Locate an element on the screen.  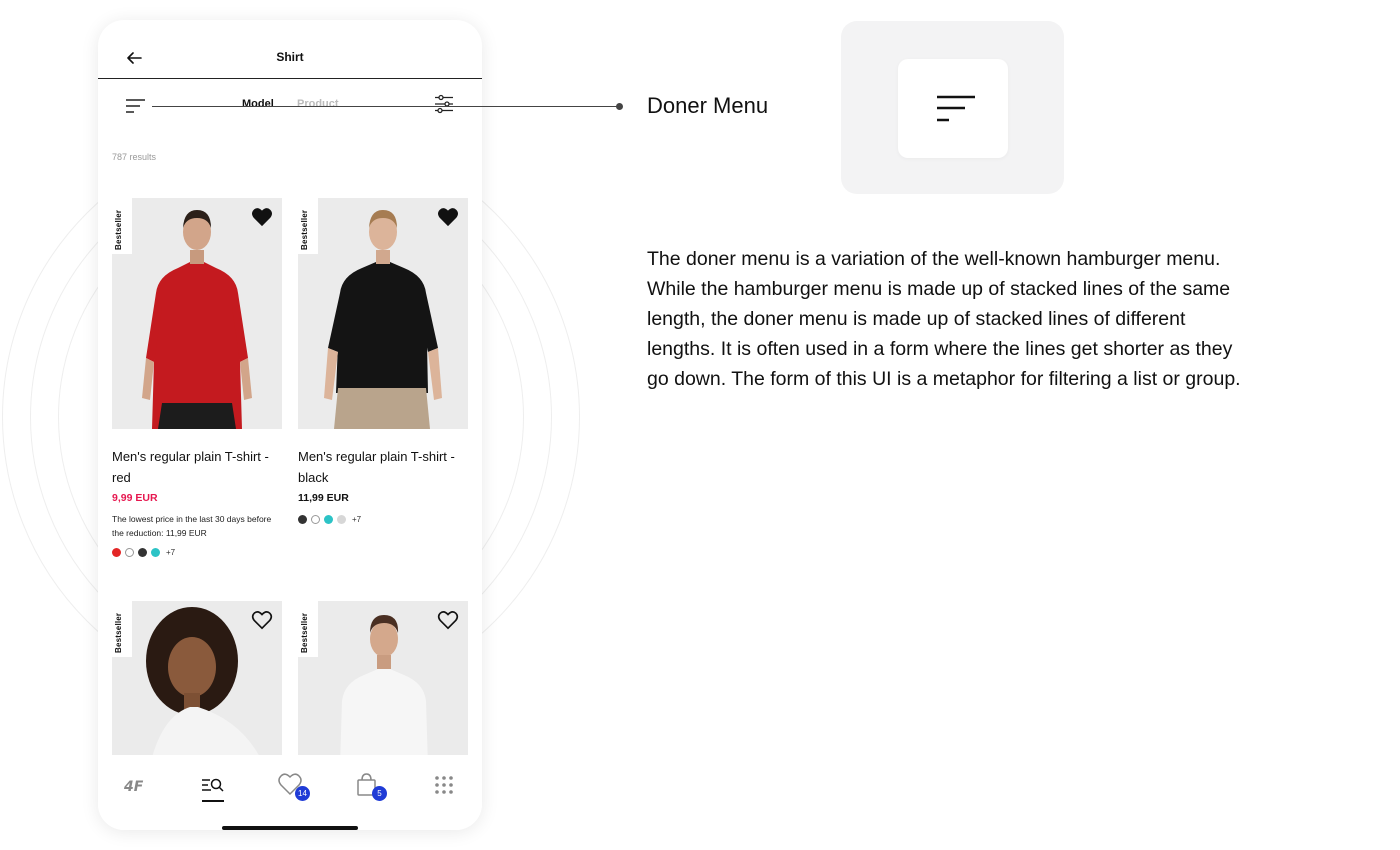
callout-line is located at coordinates (386, 106).